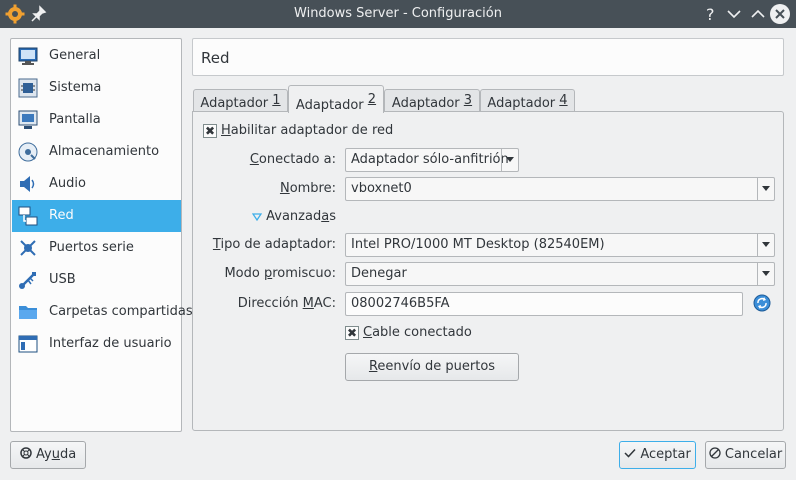  I want to click on disk-icon, so click(28, 152).